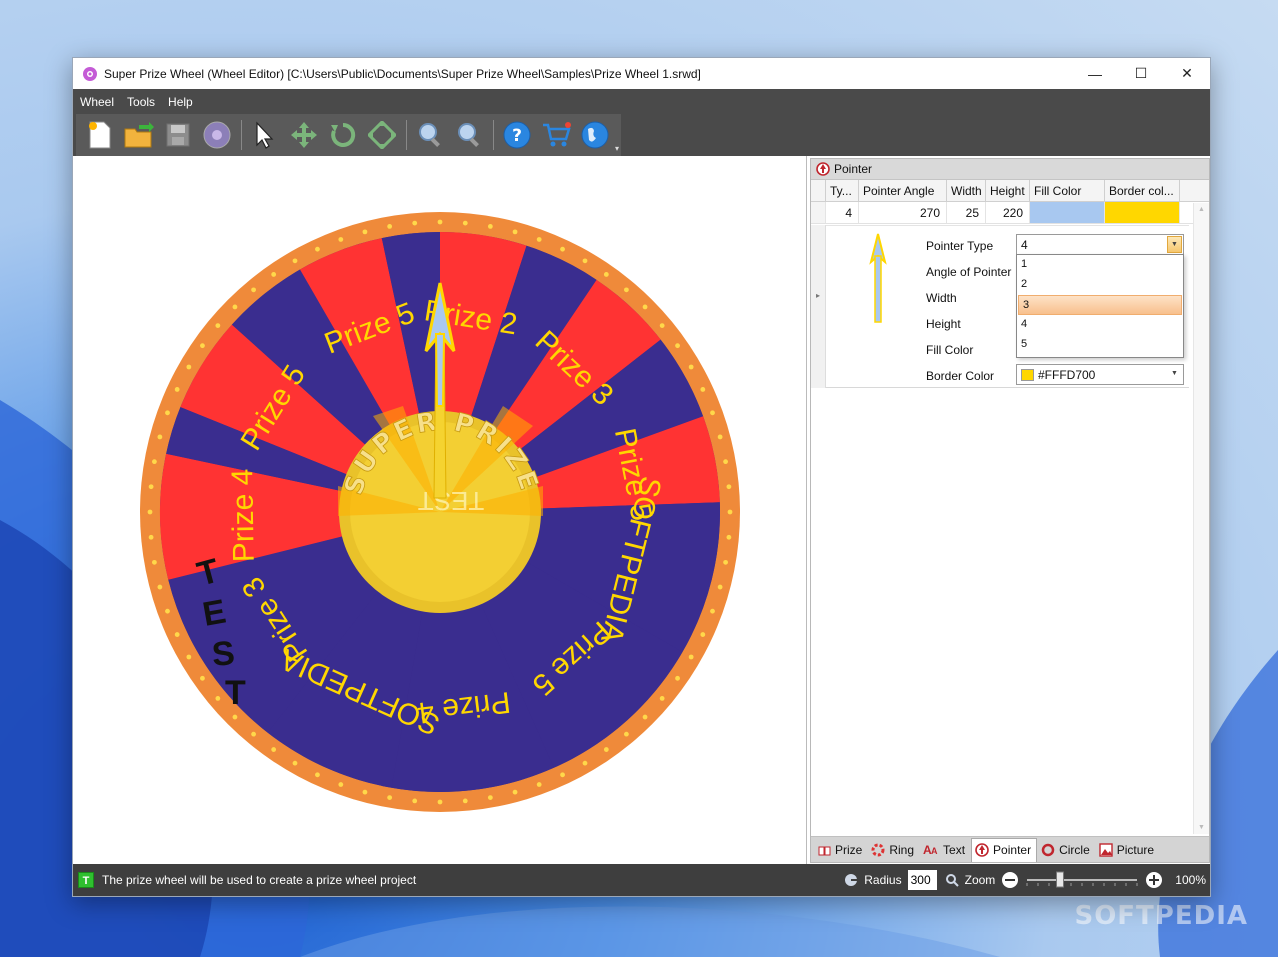 The image size is (1278, 957). Describe the element at coordinates (1154, 880) in the screenshot. I see `zoom-in-circle-icon` at that location.